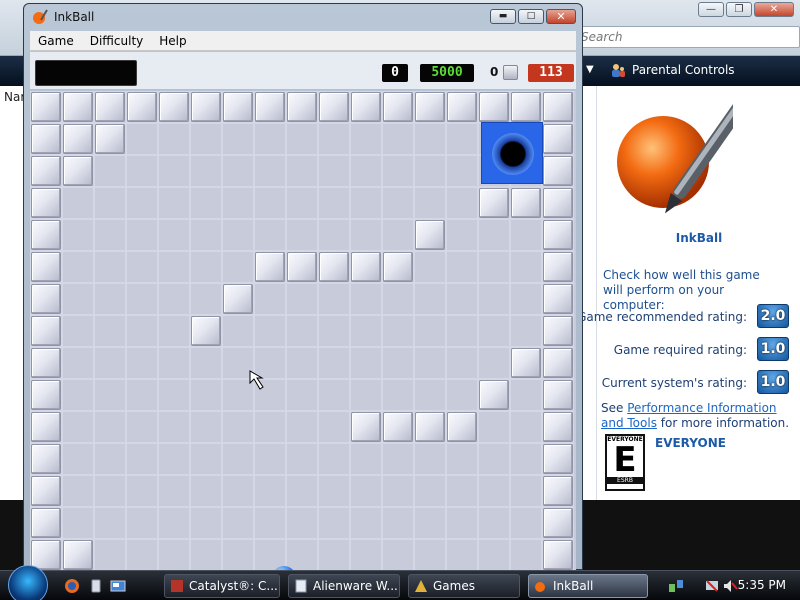 This screenshot has height=600, width=800. What do you see at coordinates (510, 72) in the screenshot?
I see `gray-ball-icon` at bounding box center [510, 72].